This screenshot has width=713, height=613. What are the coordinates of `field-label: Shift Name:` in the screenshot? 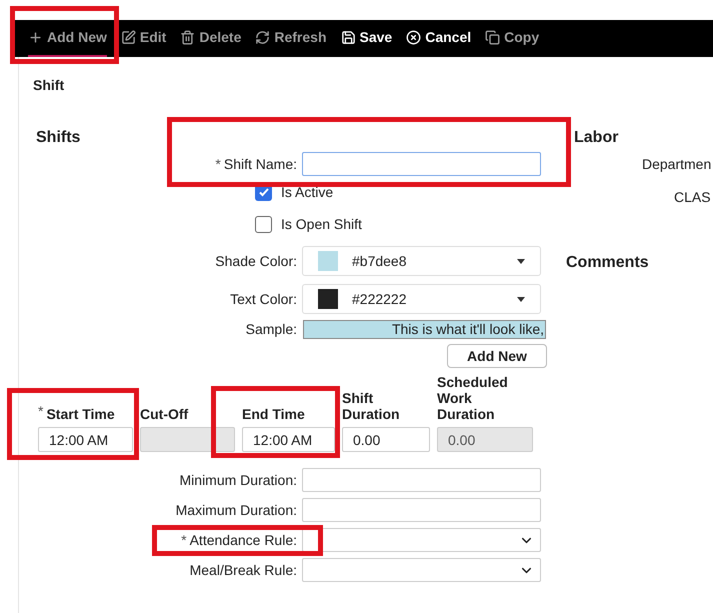 It's located at (260, 164).